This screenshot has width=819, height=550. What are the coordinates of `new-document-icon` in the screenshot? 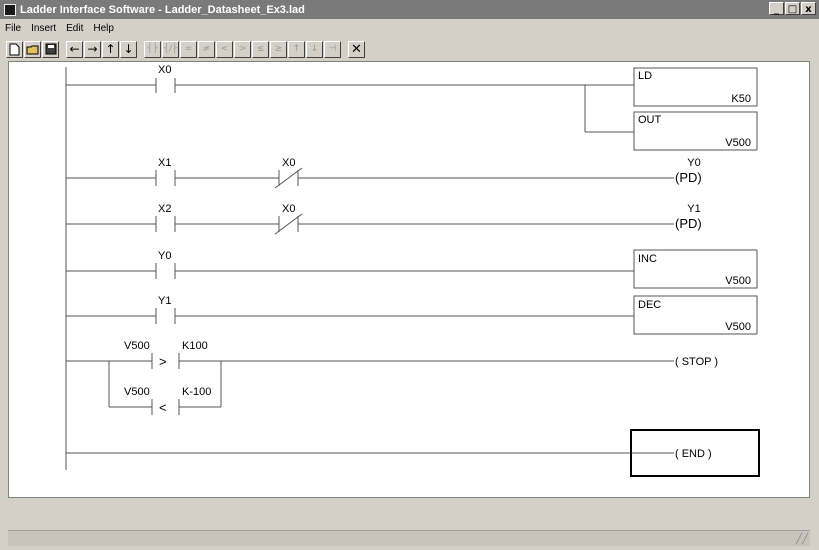 It's located at (14, 49).